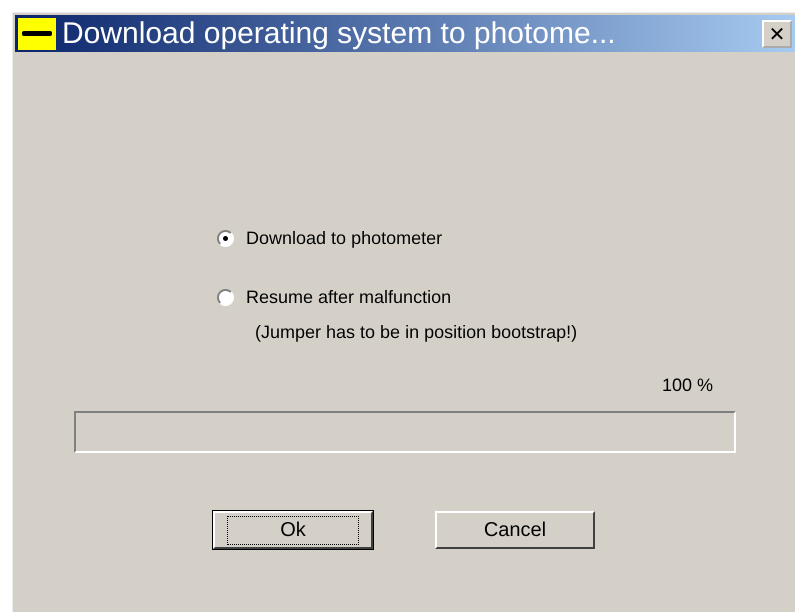 The height and width of the screenshot is (612, 795). I want to click on close-button: ✕, so click(777, 34).